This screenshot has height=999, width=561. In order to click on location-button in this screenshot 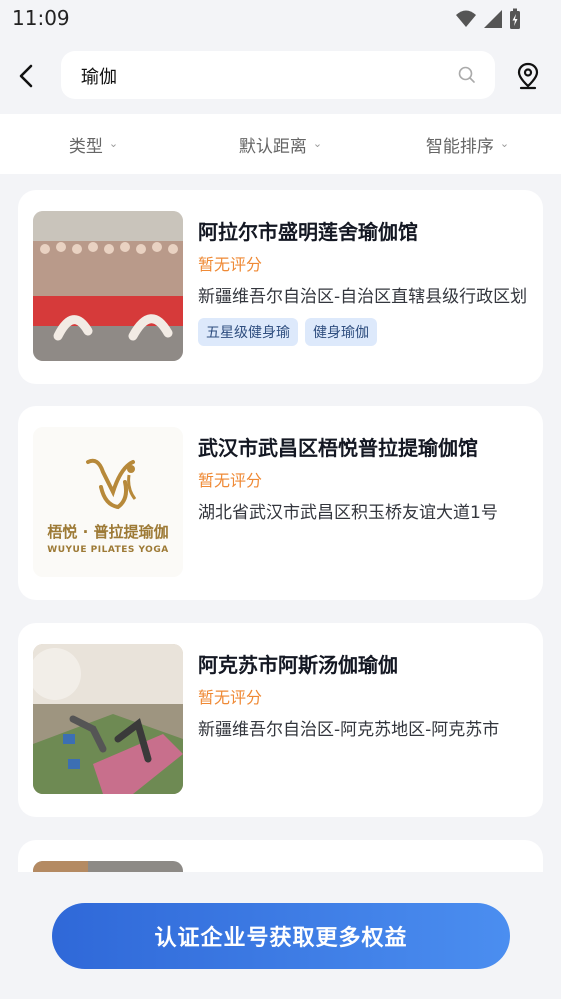, I will do `click(528, 76)`.